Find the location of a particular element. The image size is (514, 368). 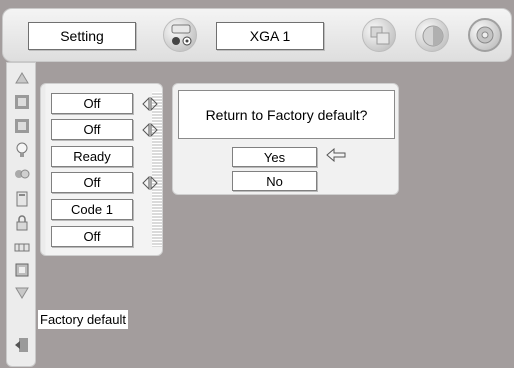

lock-icon is located at coordinates (22, 223).